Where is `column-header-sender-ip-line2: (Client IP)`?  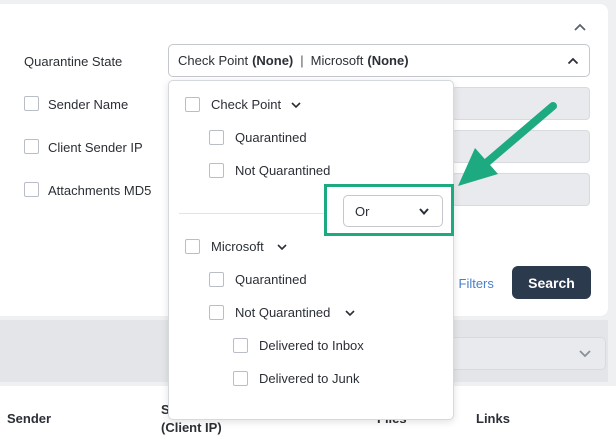 column-header-sender-ip-line2: (Client IP) is located at coordinates (191, 427).